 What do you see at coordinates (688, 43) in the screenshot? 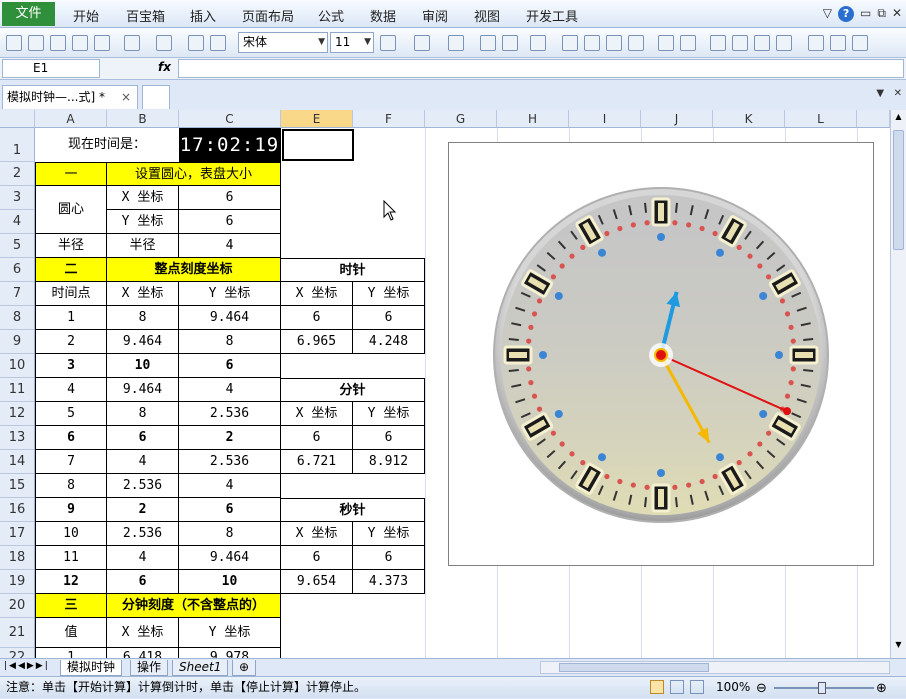
I see `chart-icon` at bounding box center [688, 43].